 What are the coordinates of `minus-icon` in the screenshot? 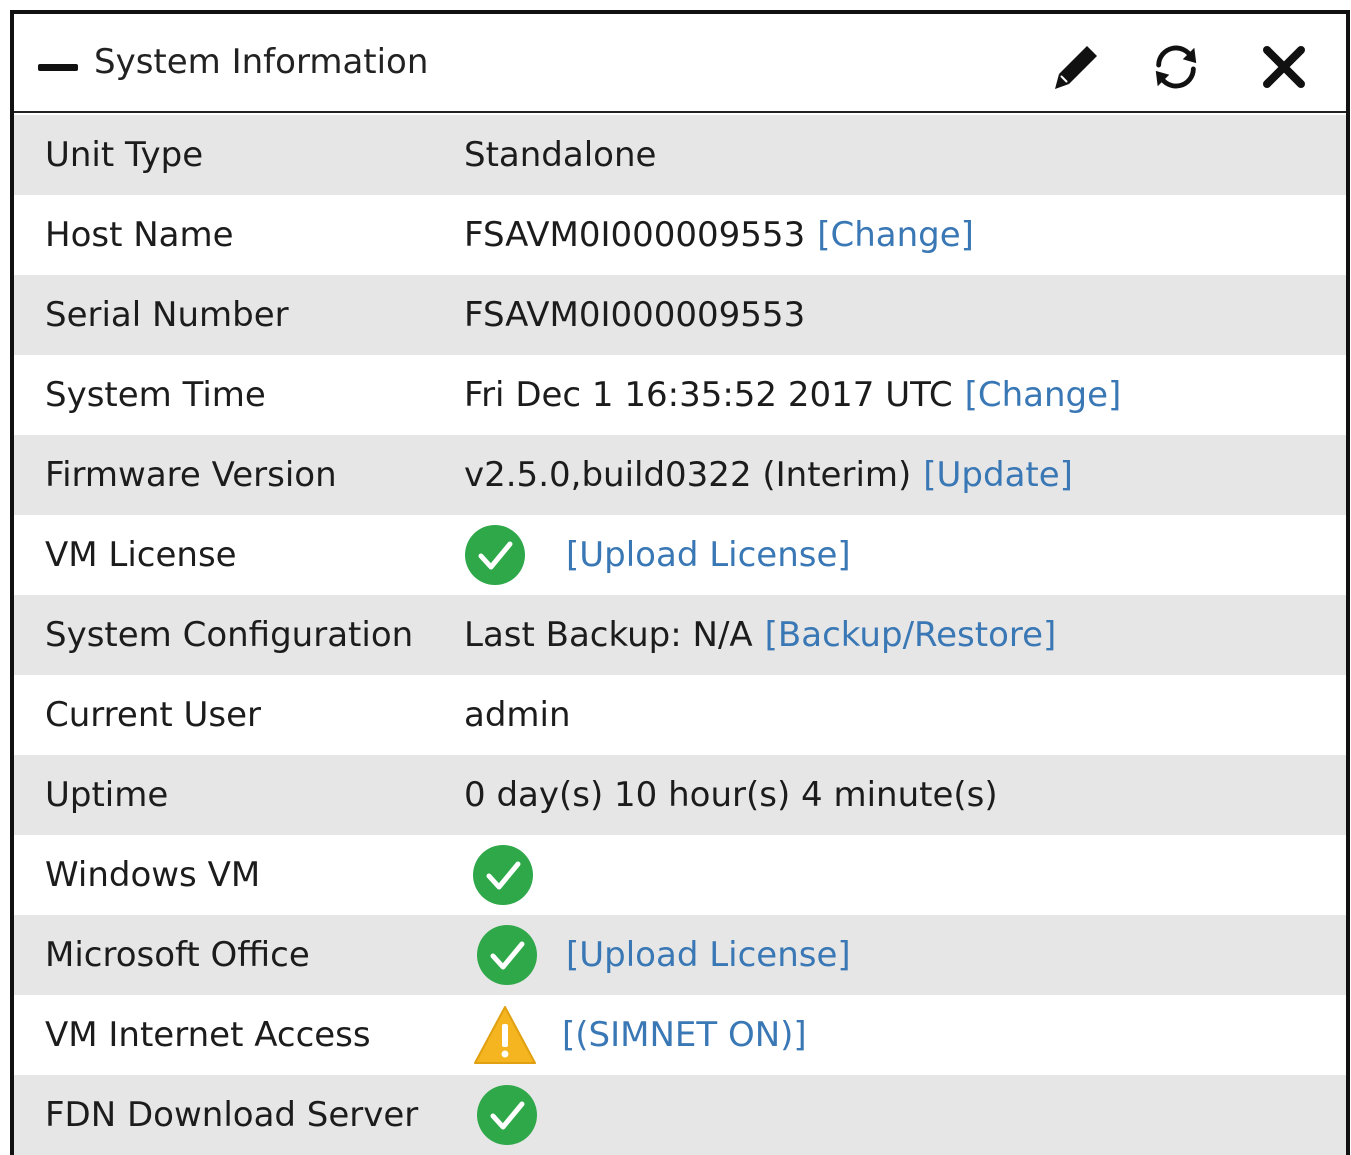 It's located at (58, 67).